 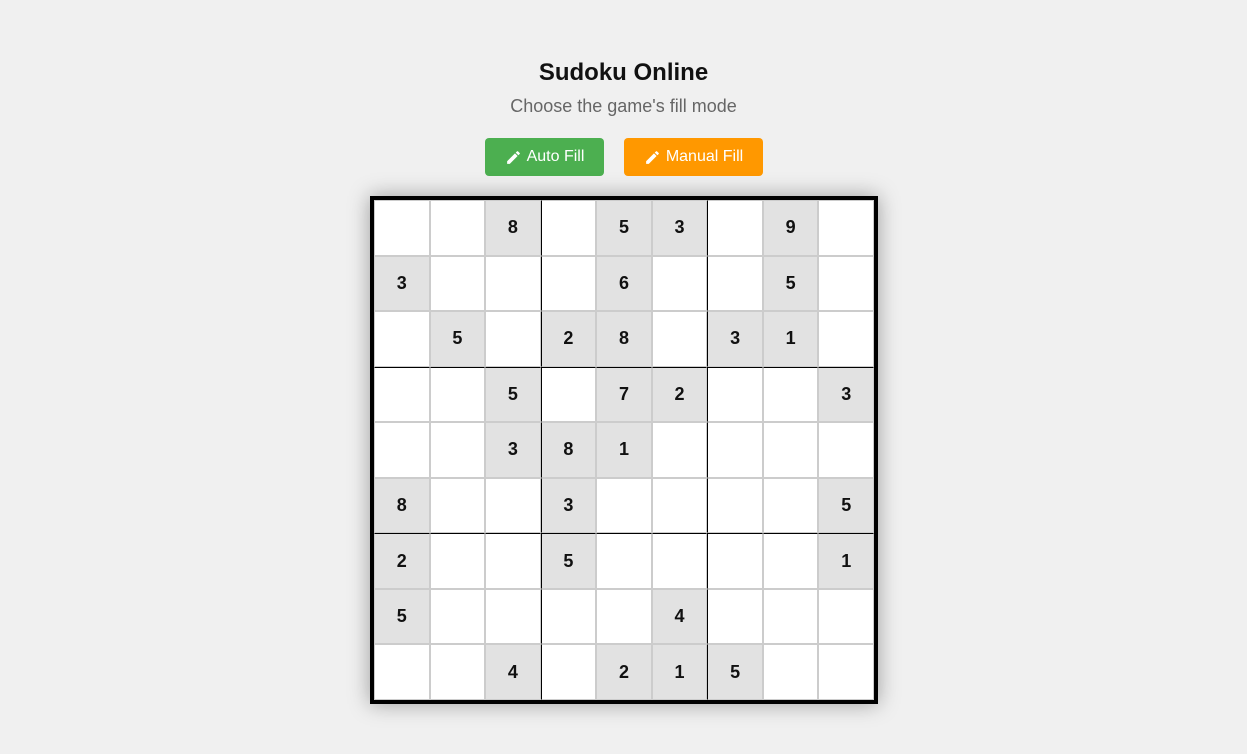 I want to click on page-subtitle: Choose the game's fill mode, so click(x=623, y=106).